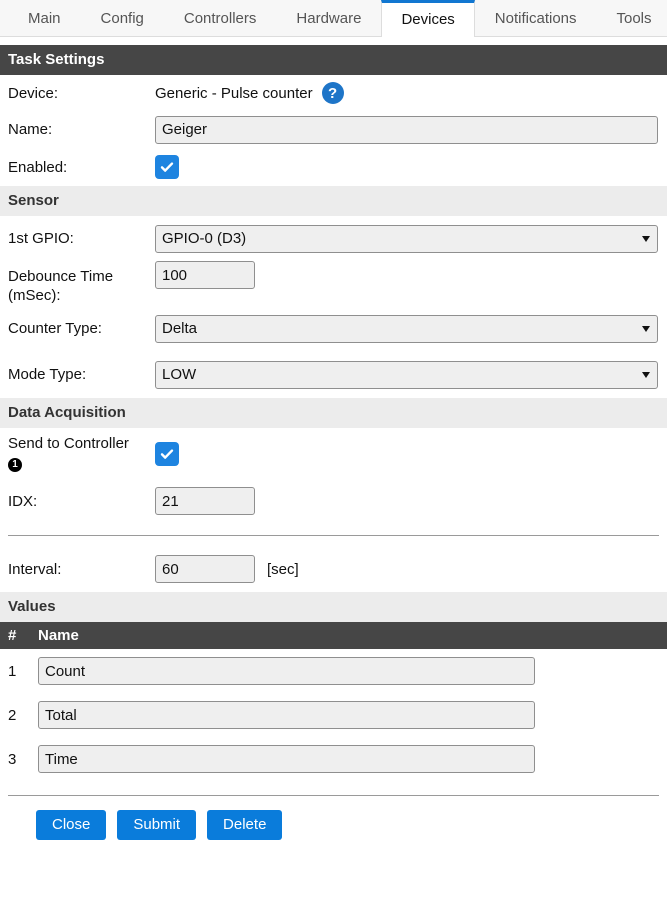  I want to click on table-row: 1, so click(333, 671).